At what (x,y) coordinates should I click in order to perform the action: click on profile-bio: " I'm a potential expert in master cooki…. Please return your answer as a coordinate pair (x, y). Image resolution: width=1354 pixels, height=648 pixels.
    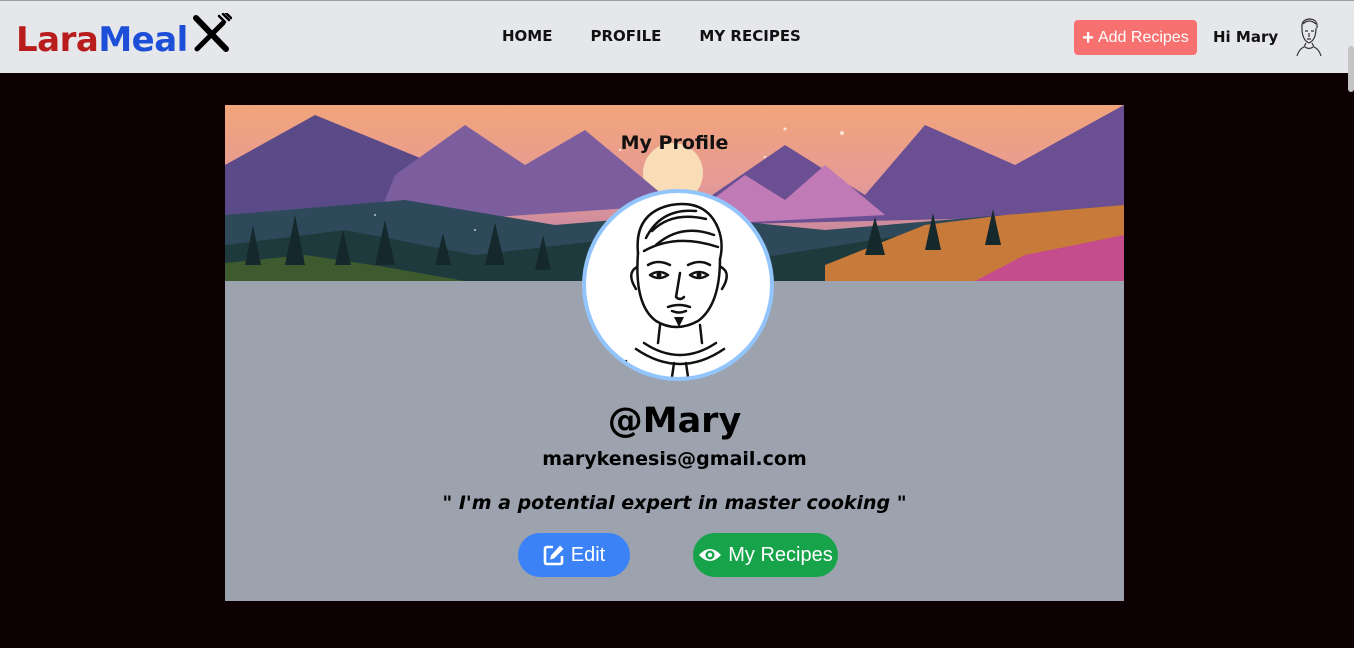
    Looking at the image, I should click on (674, 503).